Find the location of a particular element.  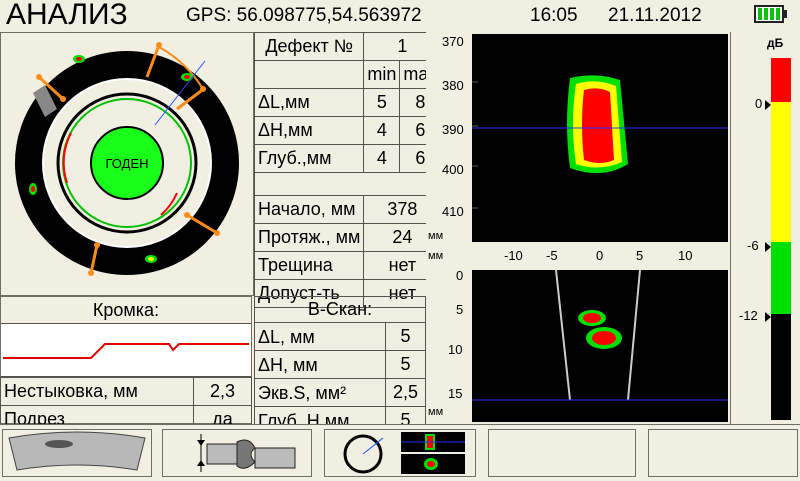

db-unit-label: дБ is located at coordinates (775, 43).